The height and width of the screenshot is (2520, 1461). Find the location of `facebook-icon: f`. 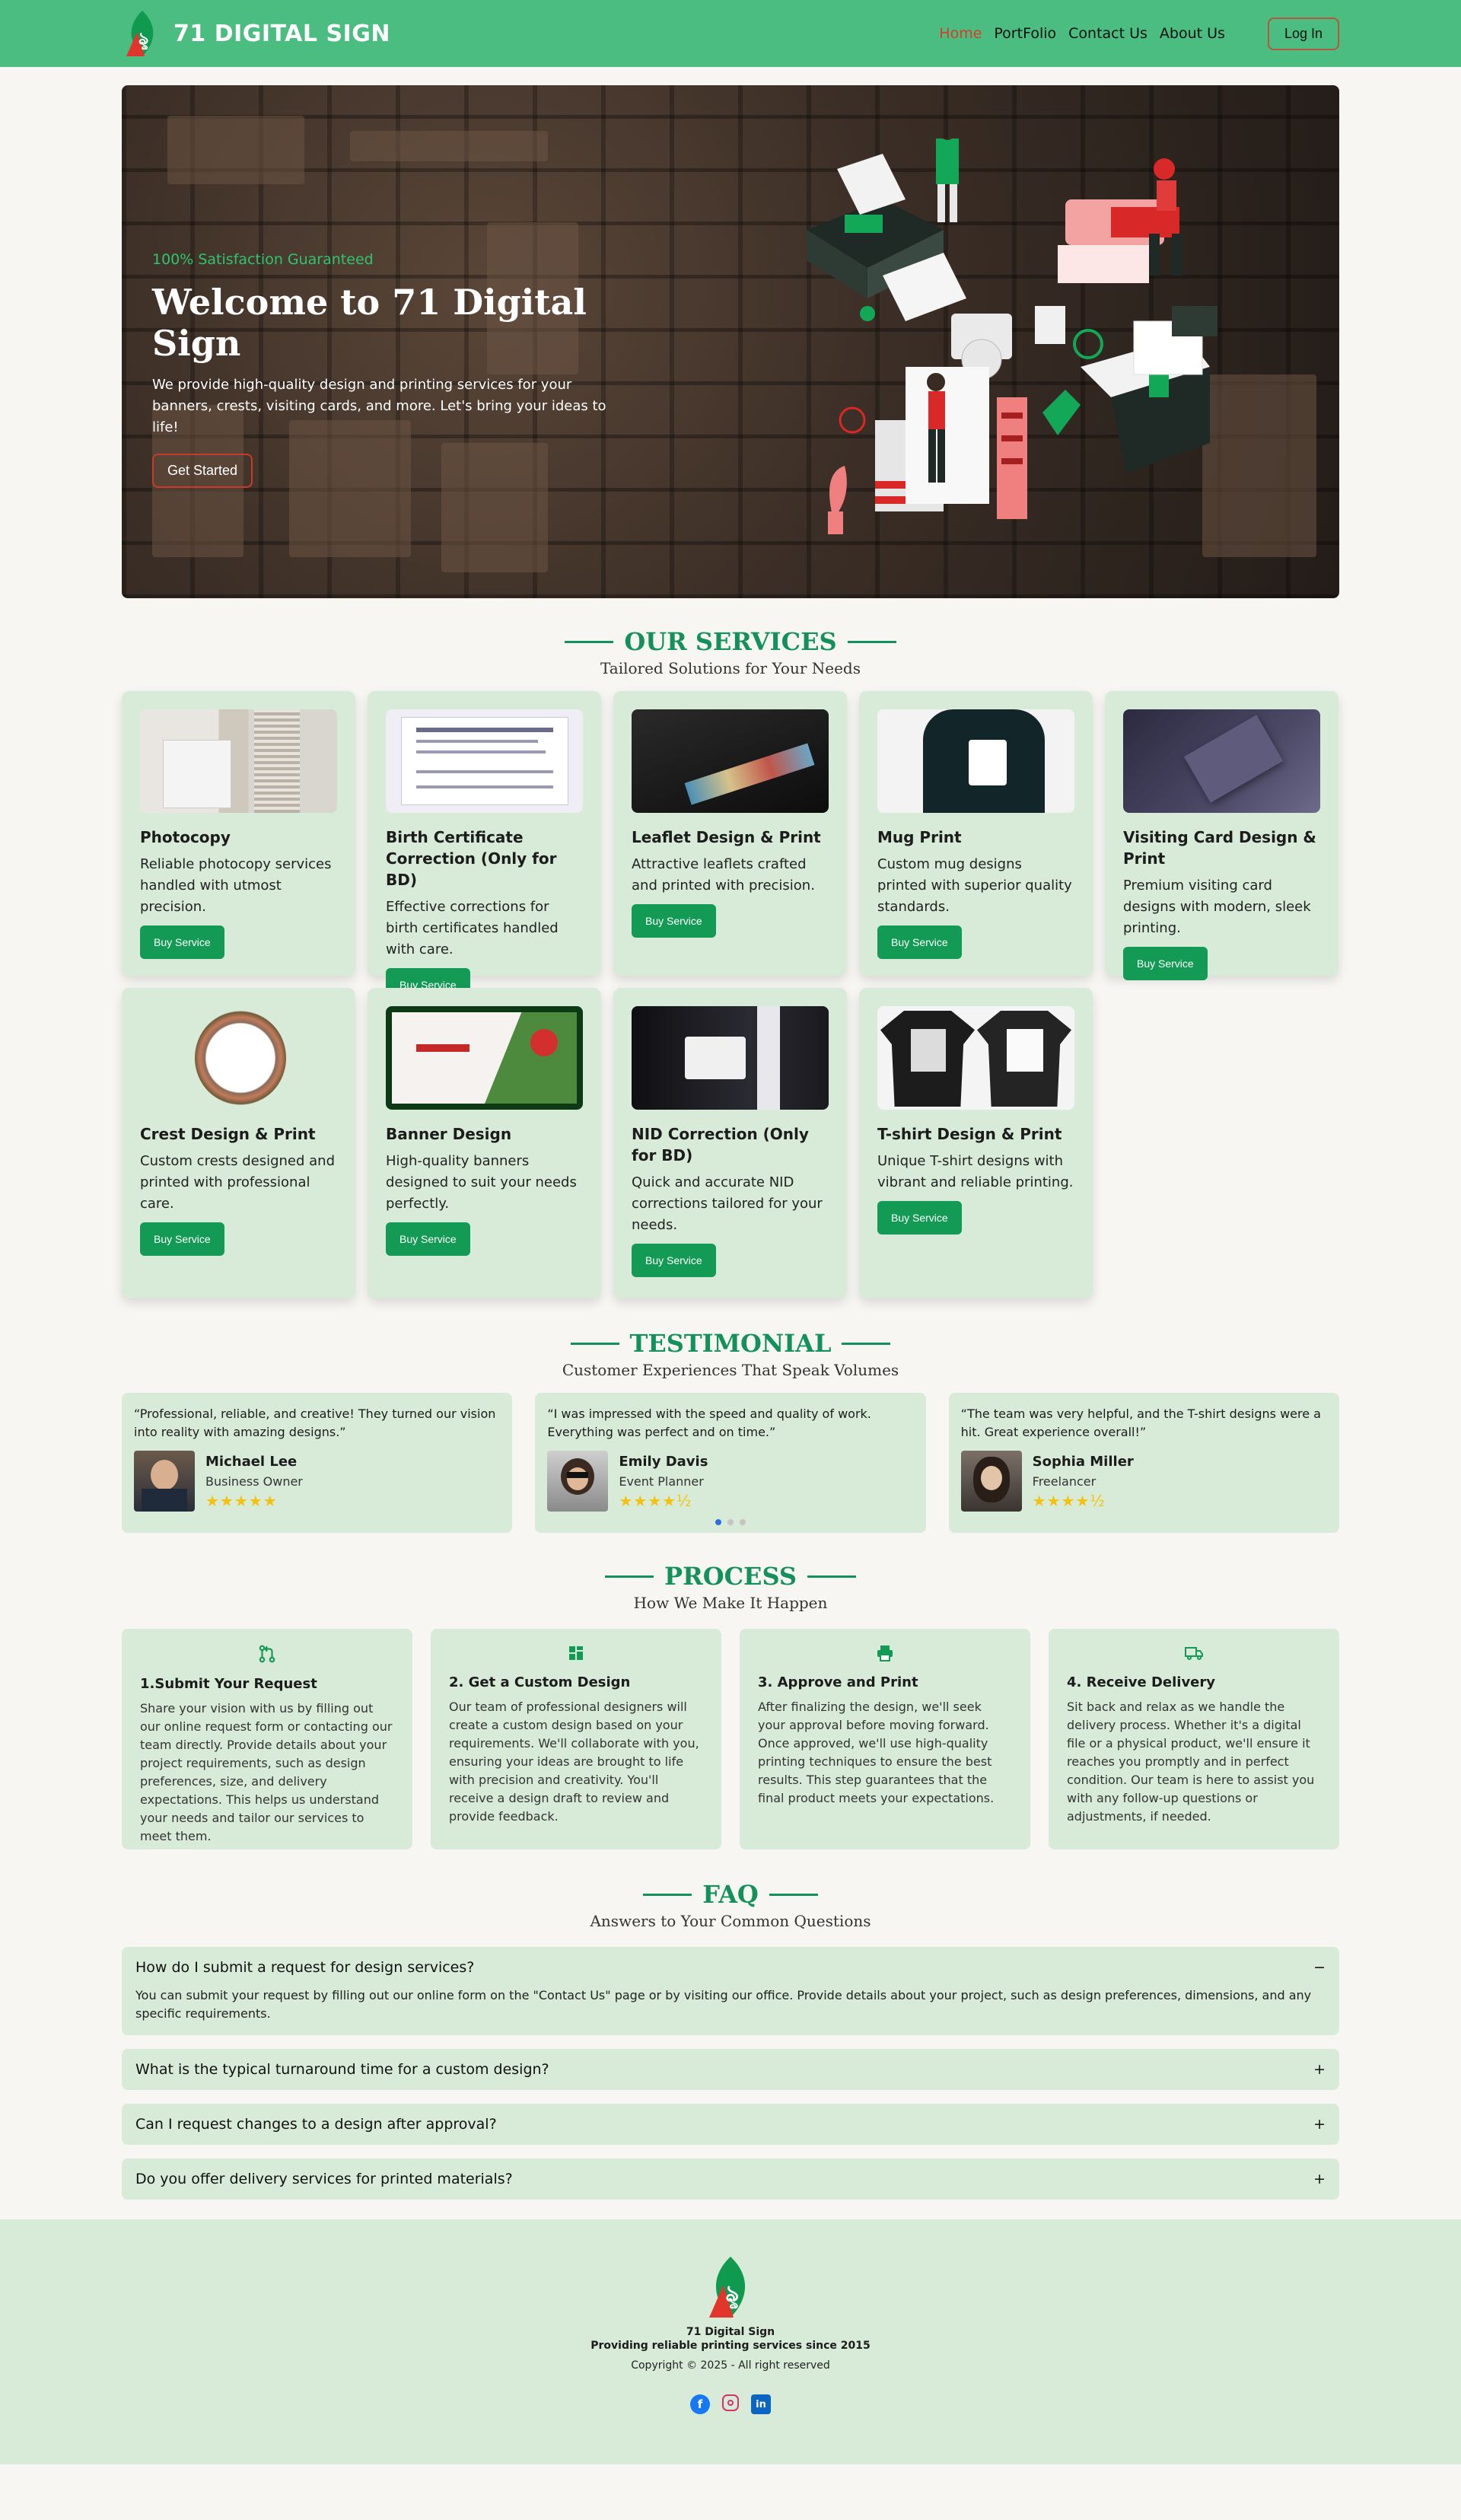

facebook-icon: f is located at coordinates (700, 2404).